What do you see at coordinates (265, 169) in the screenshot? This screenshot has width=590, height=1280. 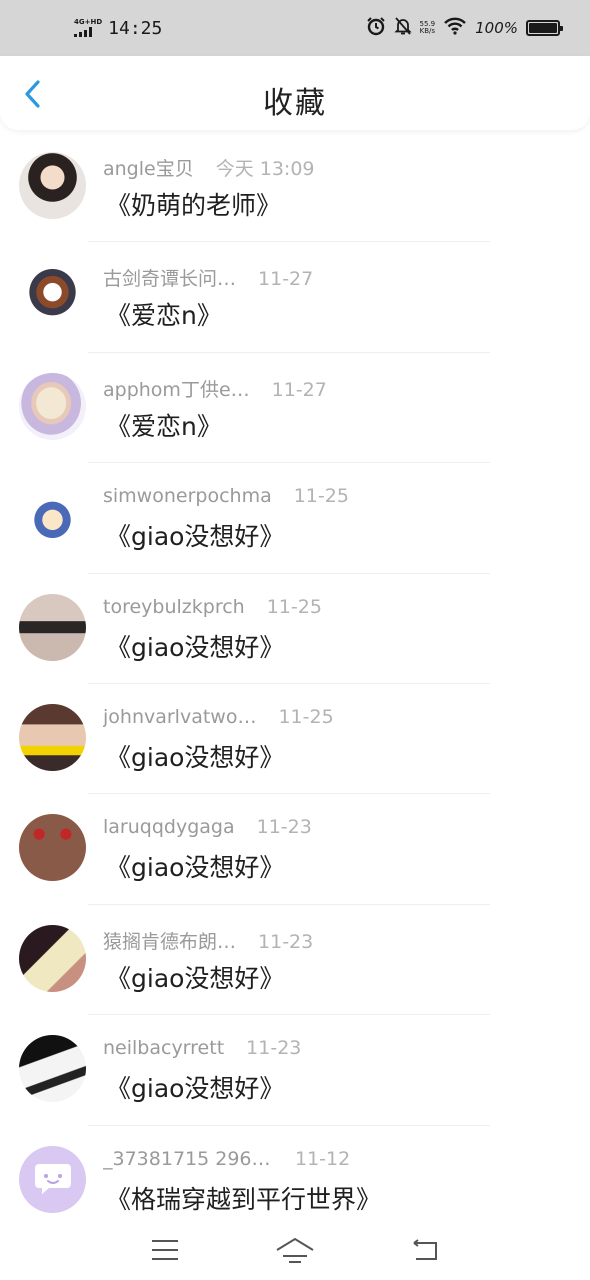 I see `timestamp: 今天 13:09` at bounding box center [265, 169].